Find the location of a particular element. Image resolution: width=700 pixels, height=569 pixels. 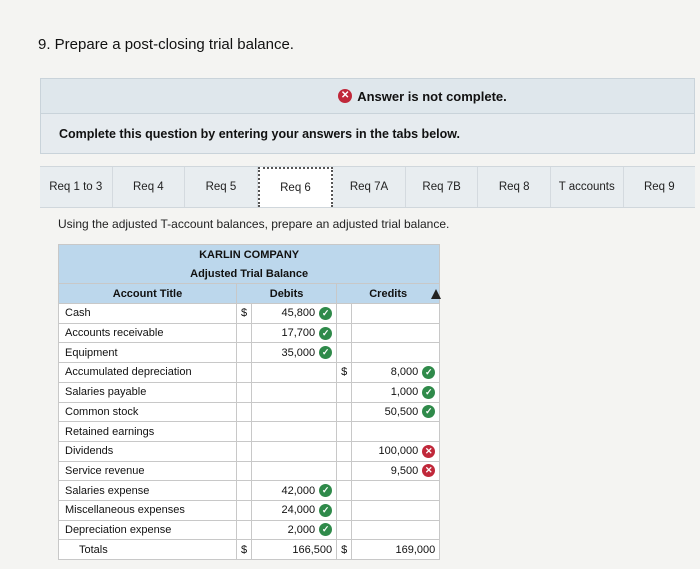

credit-input-cell: 100,000 ✕ is located at coordinates (396, 451).